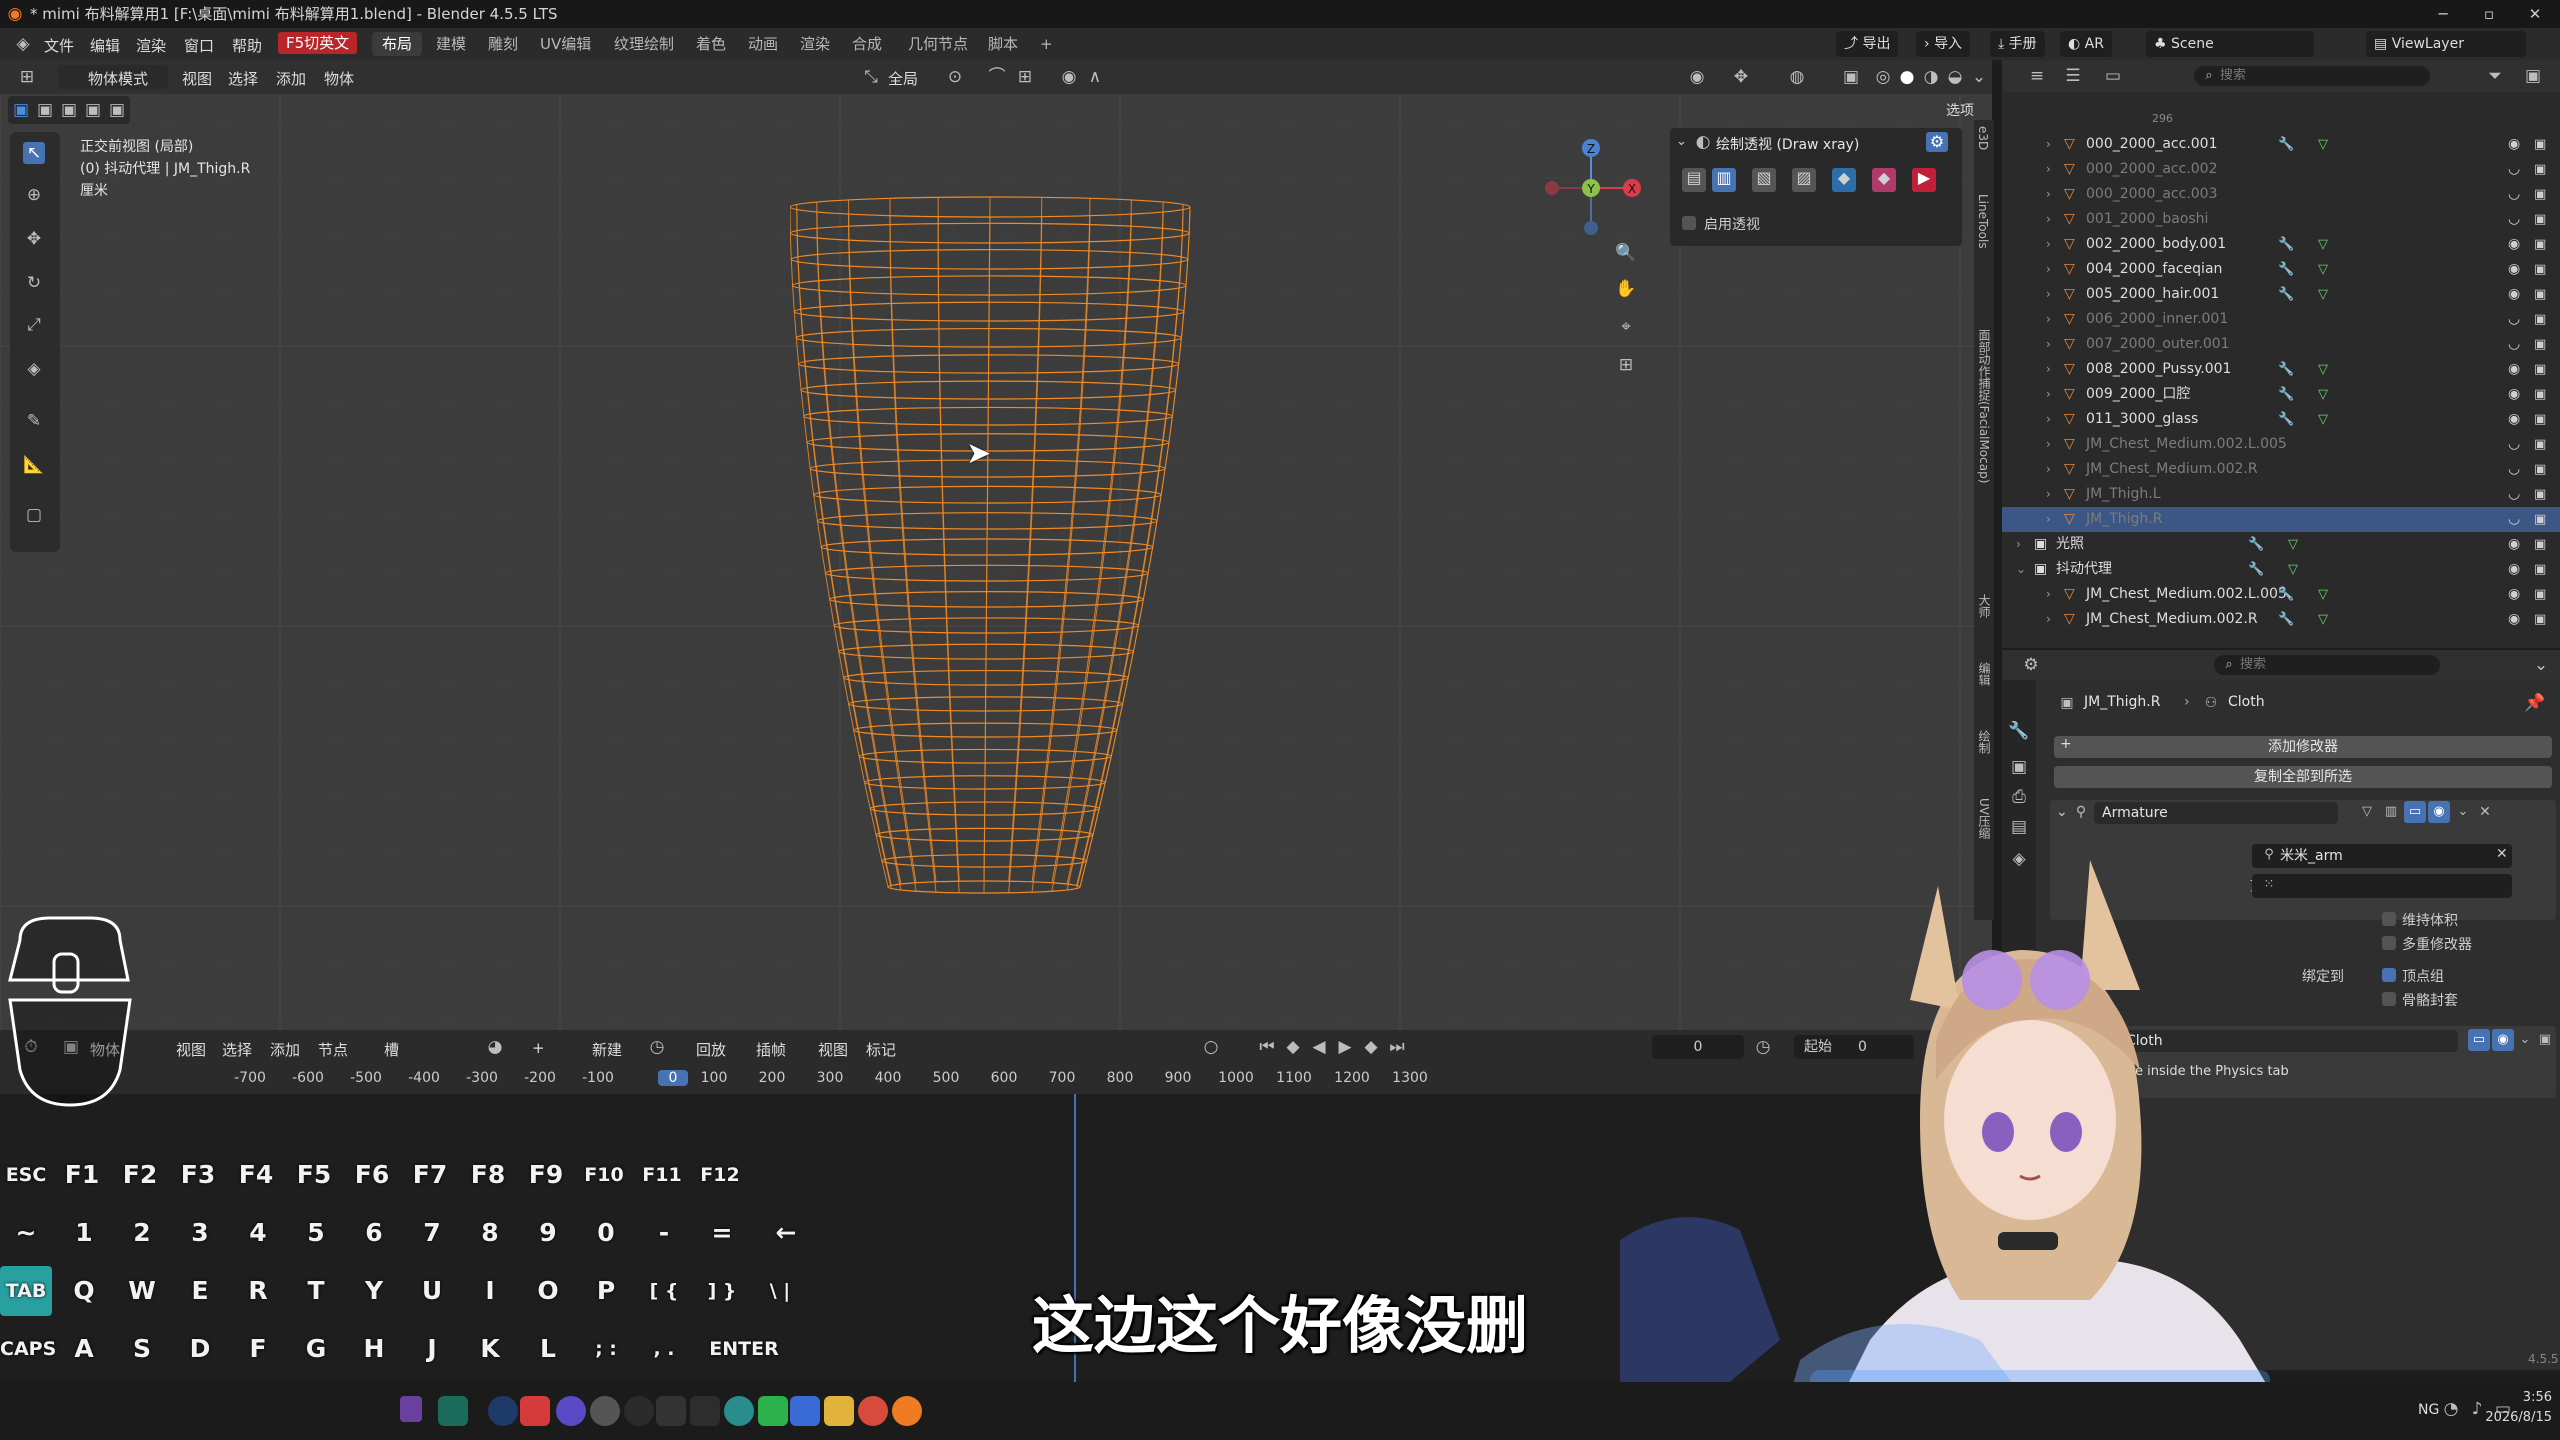 This screenshot has width=2560, height=1440. What do you see at coordinates (2389, 975) in the screenshot?
I see `bind-vgroup-checkbox` at bounding box center [2389, 975].